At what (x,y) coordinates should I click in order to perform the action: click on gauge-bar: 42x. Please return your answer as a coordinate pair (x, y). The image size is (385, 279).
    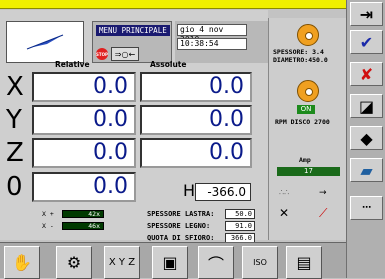
    Looking at the image, I should click on (83, 214).